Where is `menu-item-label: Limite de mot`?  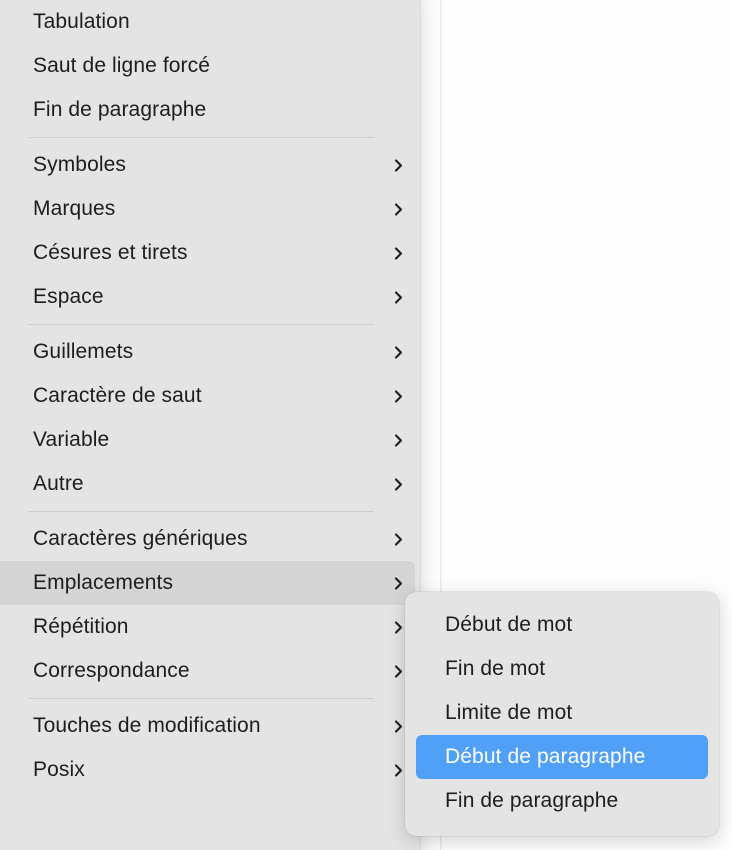
menu-item-label: Limite de mot is located at coordinates (509, 712).